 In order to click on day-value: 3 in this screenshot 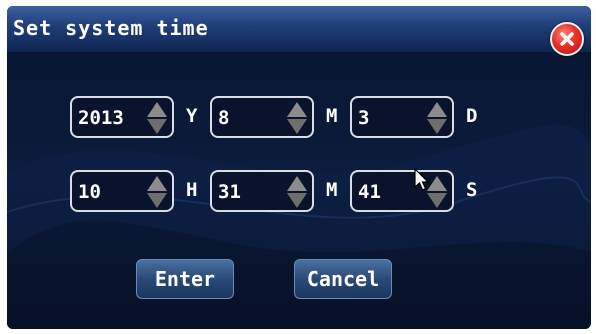, I will do `click(364, 118)`.